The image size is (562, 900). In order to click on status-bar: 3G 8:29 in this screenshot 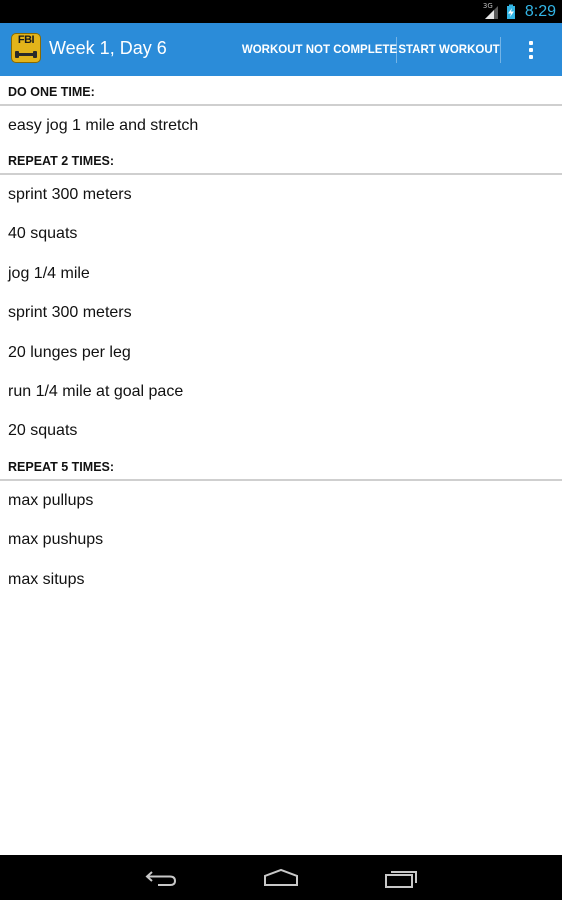, I will do `click(281, 11)`.